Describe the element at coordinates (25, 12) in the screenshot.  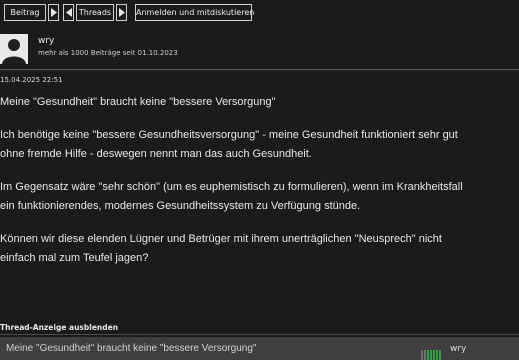
I see `beitrag-button: Beitrag` at that location.